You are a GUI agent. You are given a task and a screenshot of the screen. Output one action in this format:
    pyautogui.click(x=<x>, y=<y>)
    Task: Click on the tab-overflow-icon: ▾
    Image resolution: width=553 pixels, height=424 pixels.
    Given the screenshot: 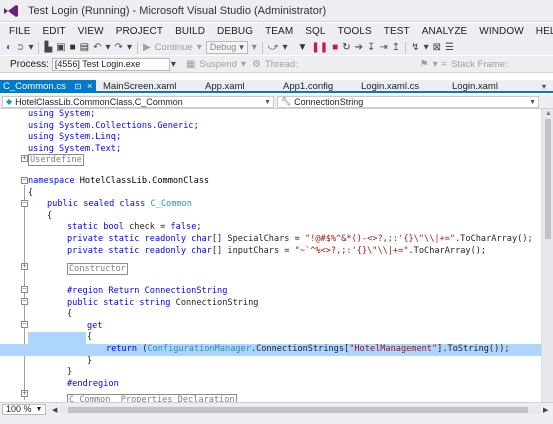 What is the action you would take?
    pyautogui.click(x=544, y=86)
    